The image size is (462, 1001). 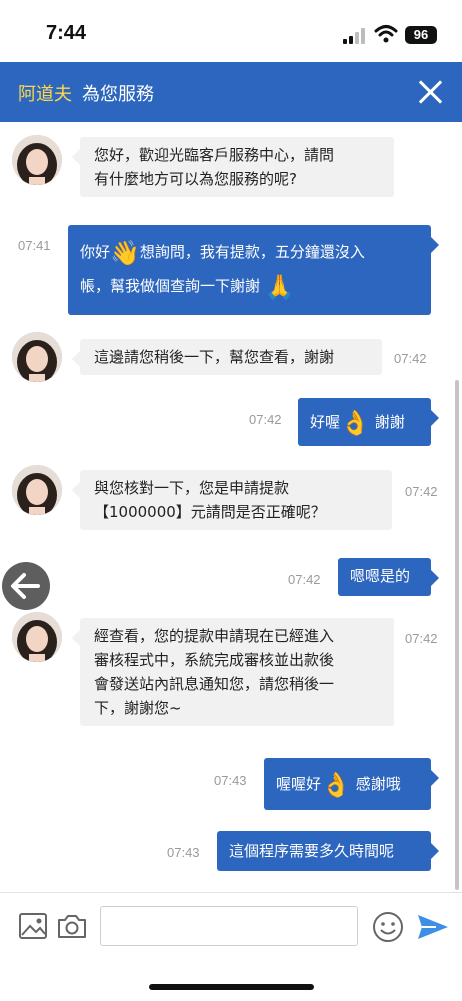 What do you see at coordinates (66, 33) in the screenshot?
I see `status-time: 7:44` at bounding box center [66, 33].